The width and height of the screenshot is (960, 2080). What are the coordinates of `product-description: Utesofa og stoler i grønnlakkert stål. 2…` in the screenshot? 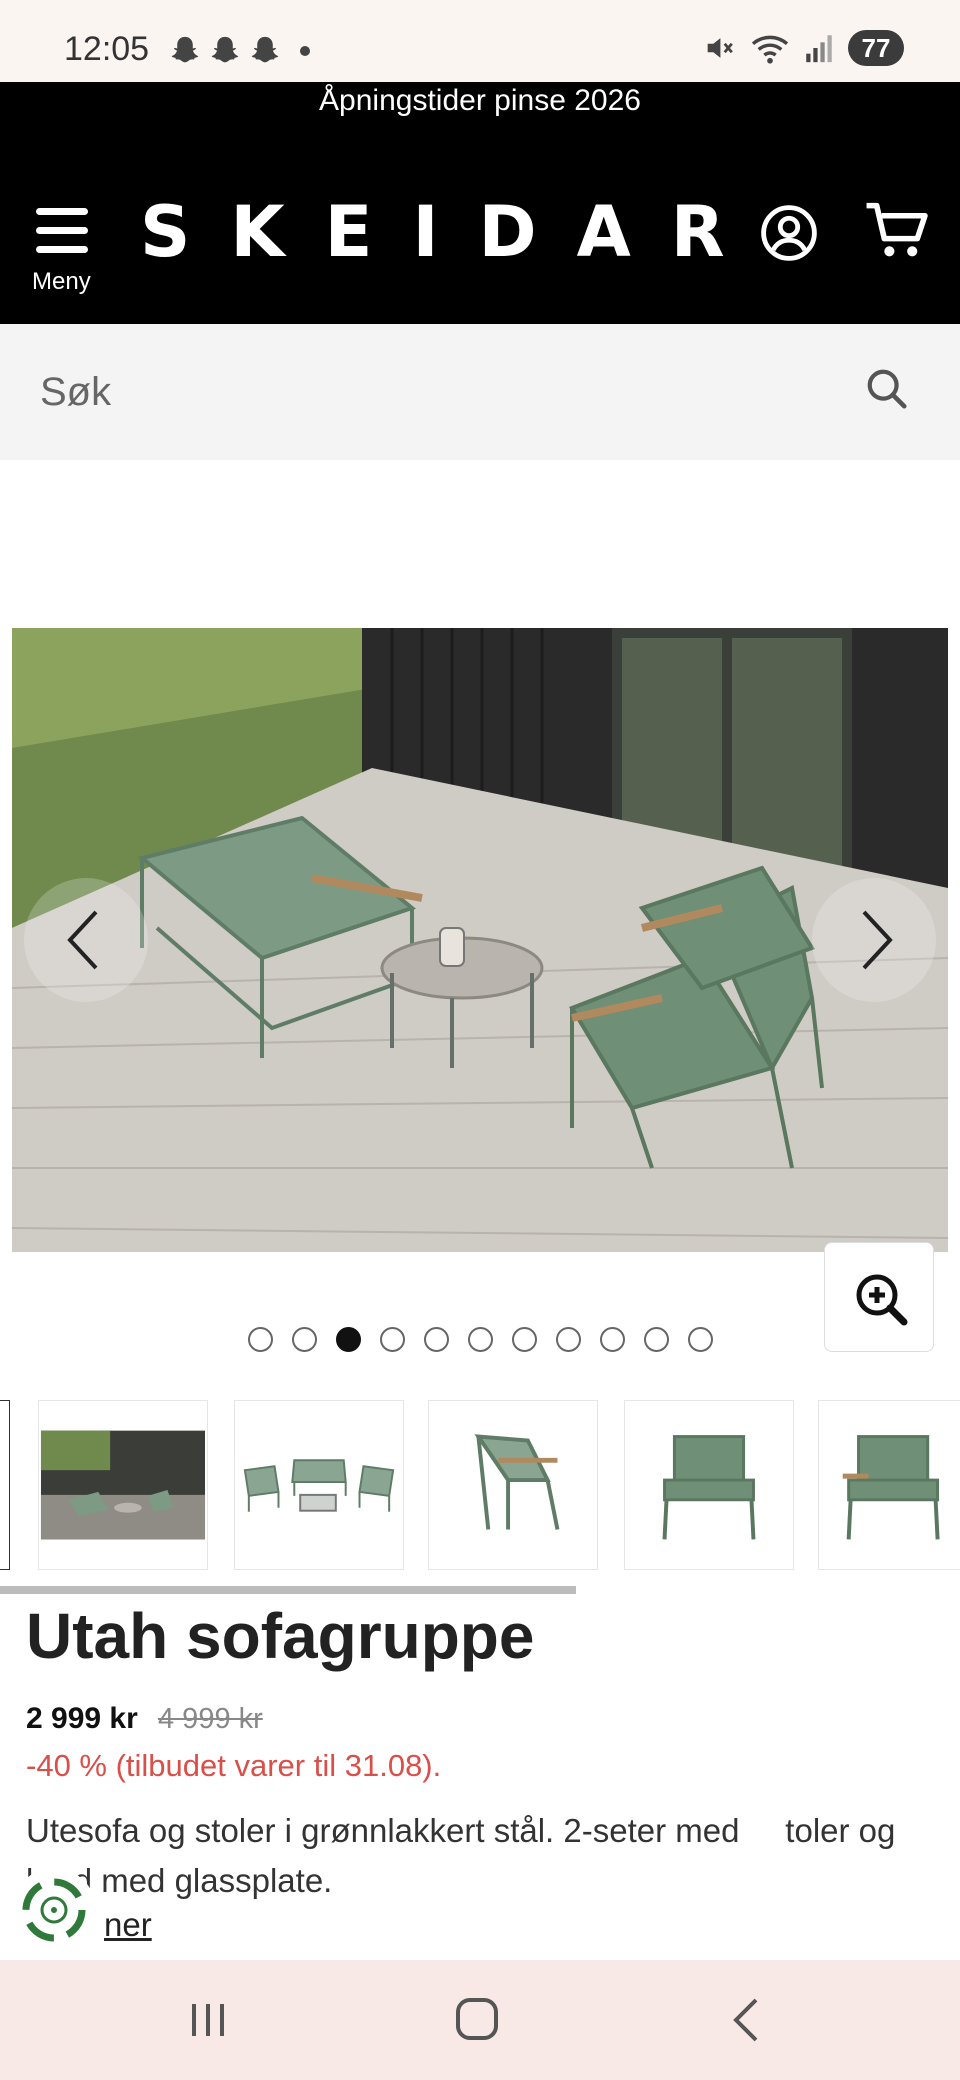 It's located at (461, 1855).